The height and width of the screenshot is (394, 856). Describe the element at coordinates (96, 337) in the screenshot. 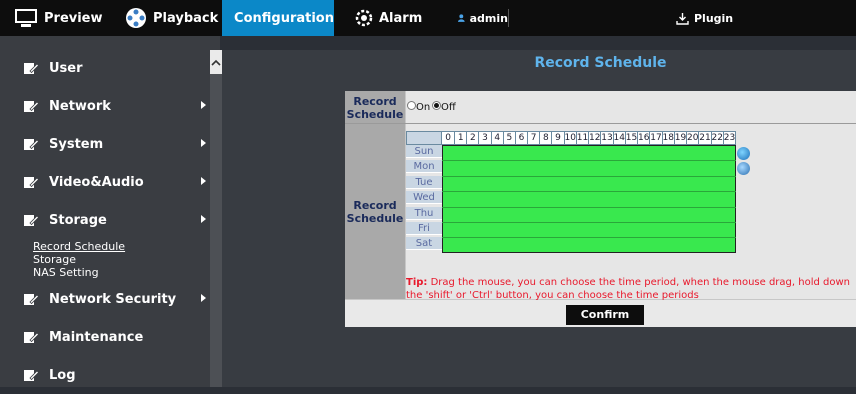

I see `sidebar-item-label: Maintenance` at that location.